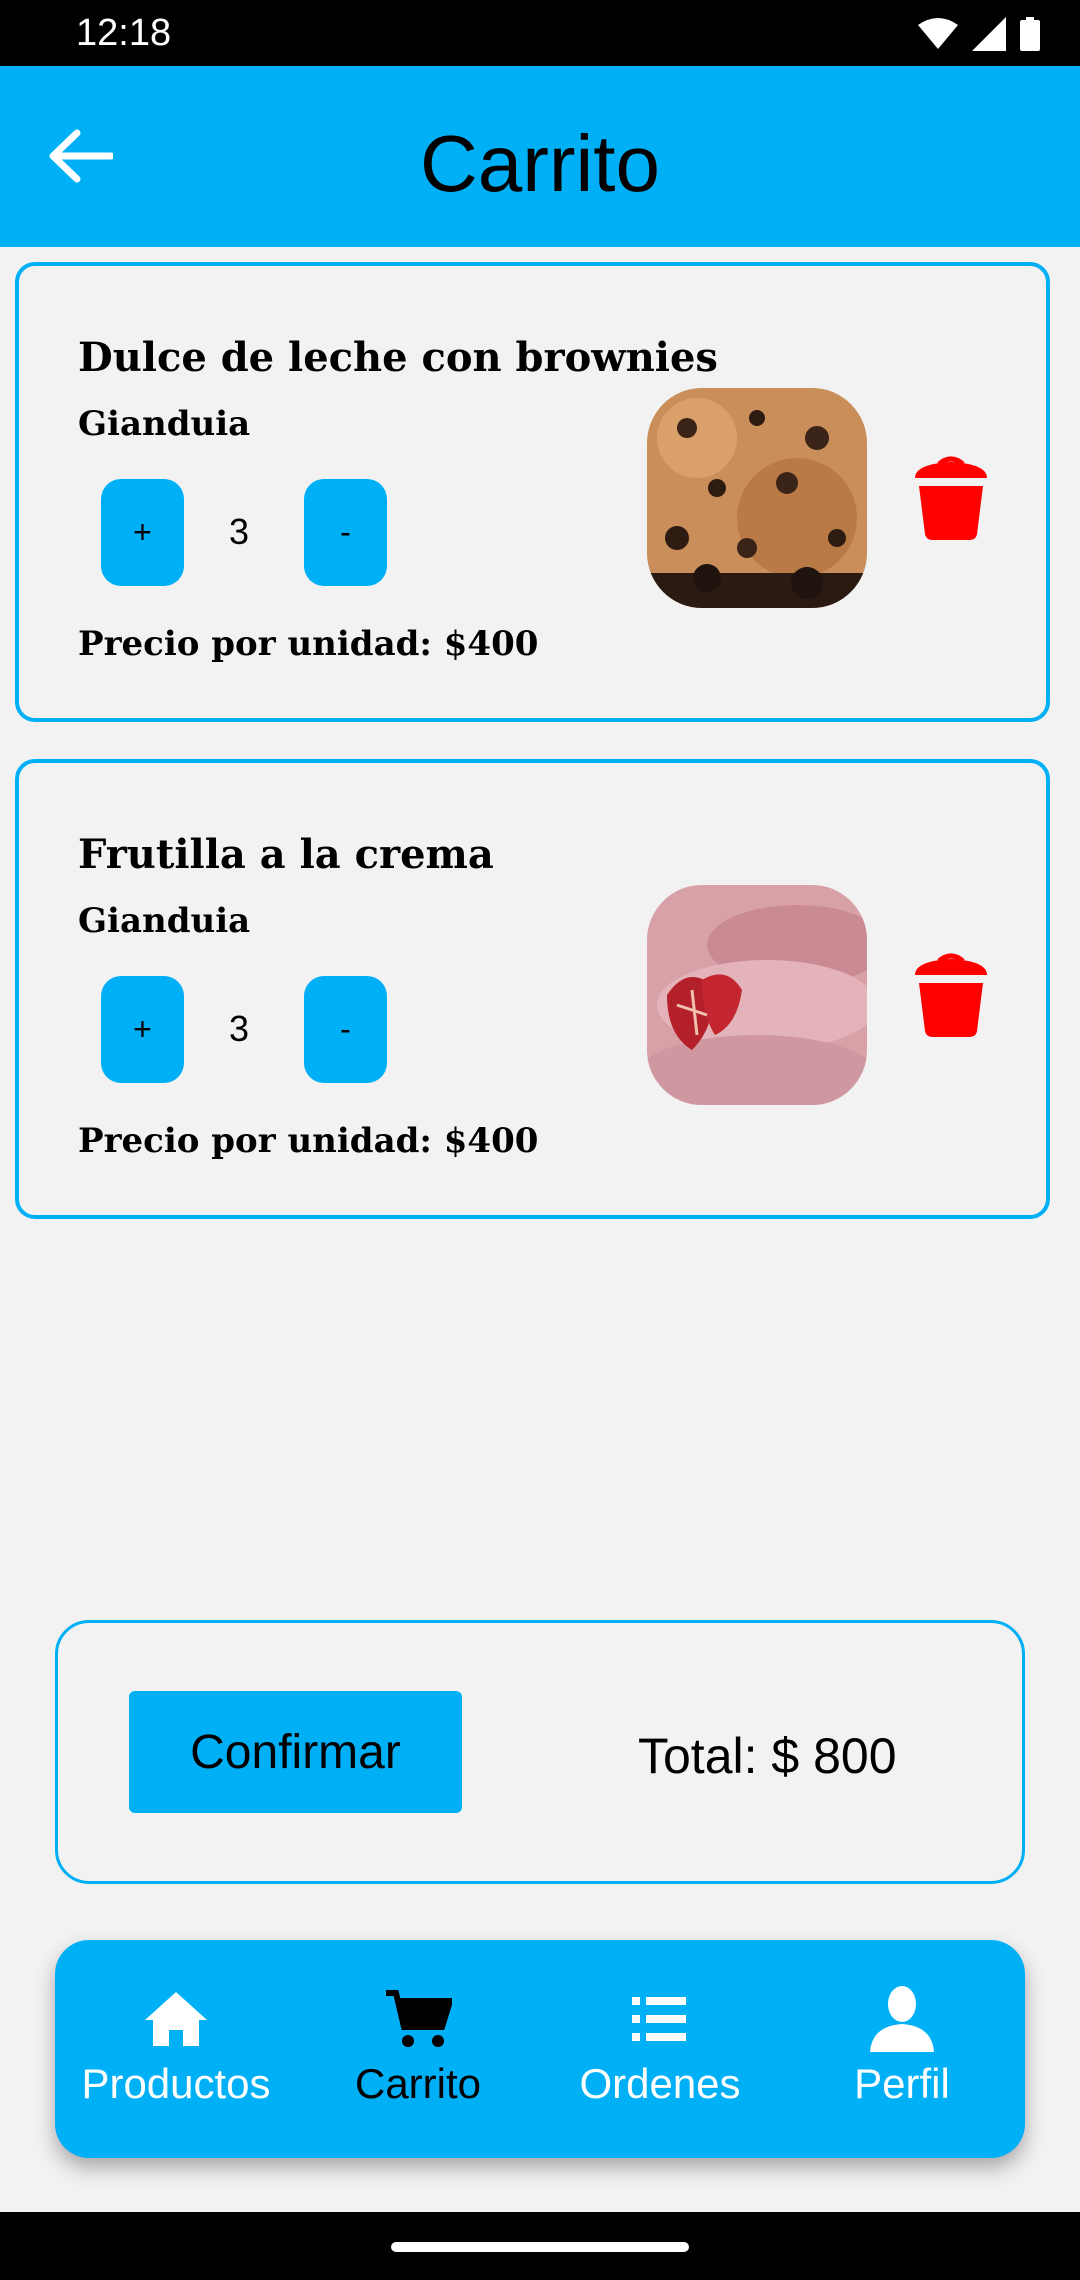 This screenshot has height=2280, width=1080. What do you see at coordinates (418, 2019) in the screenshot?
I see `cart-icon` at bounding box center [418, 2019].